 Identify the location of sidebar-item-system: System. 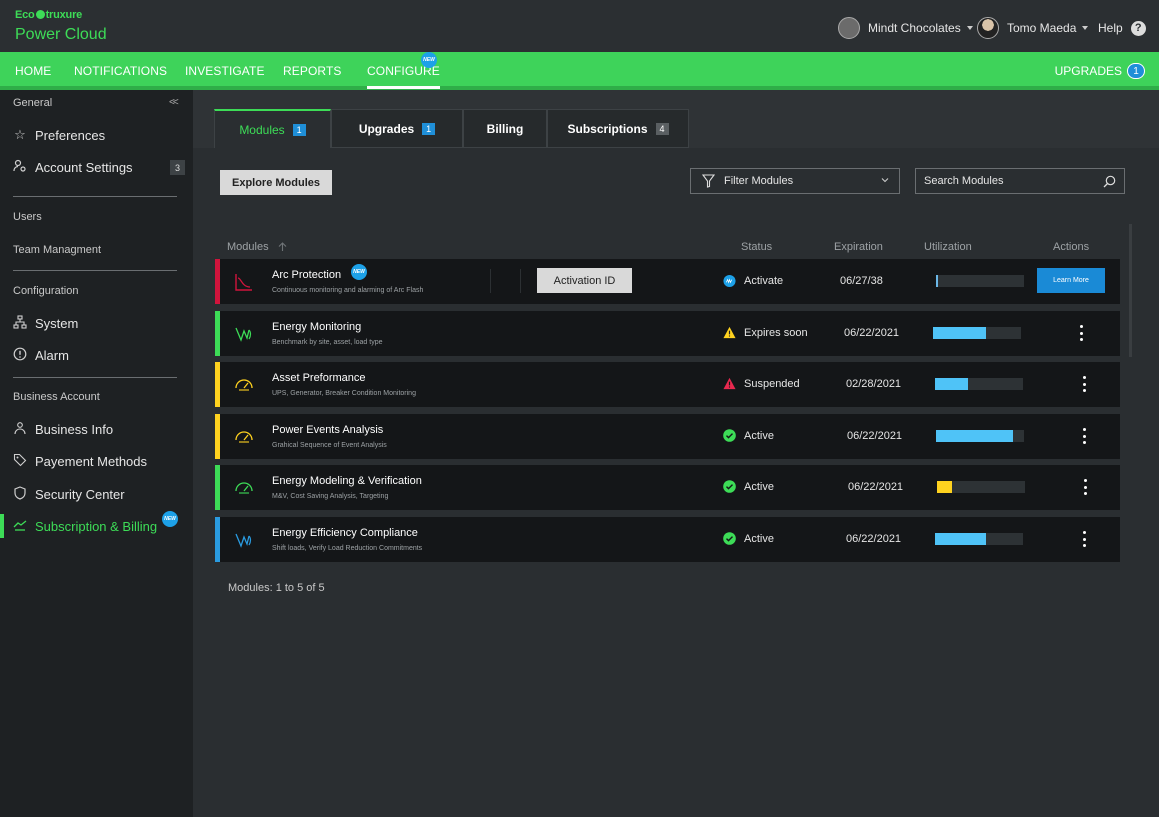
(45, 323).